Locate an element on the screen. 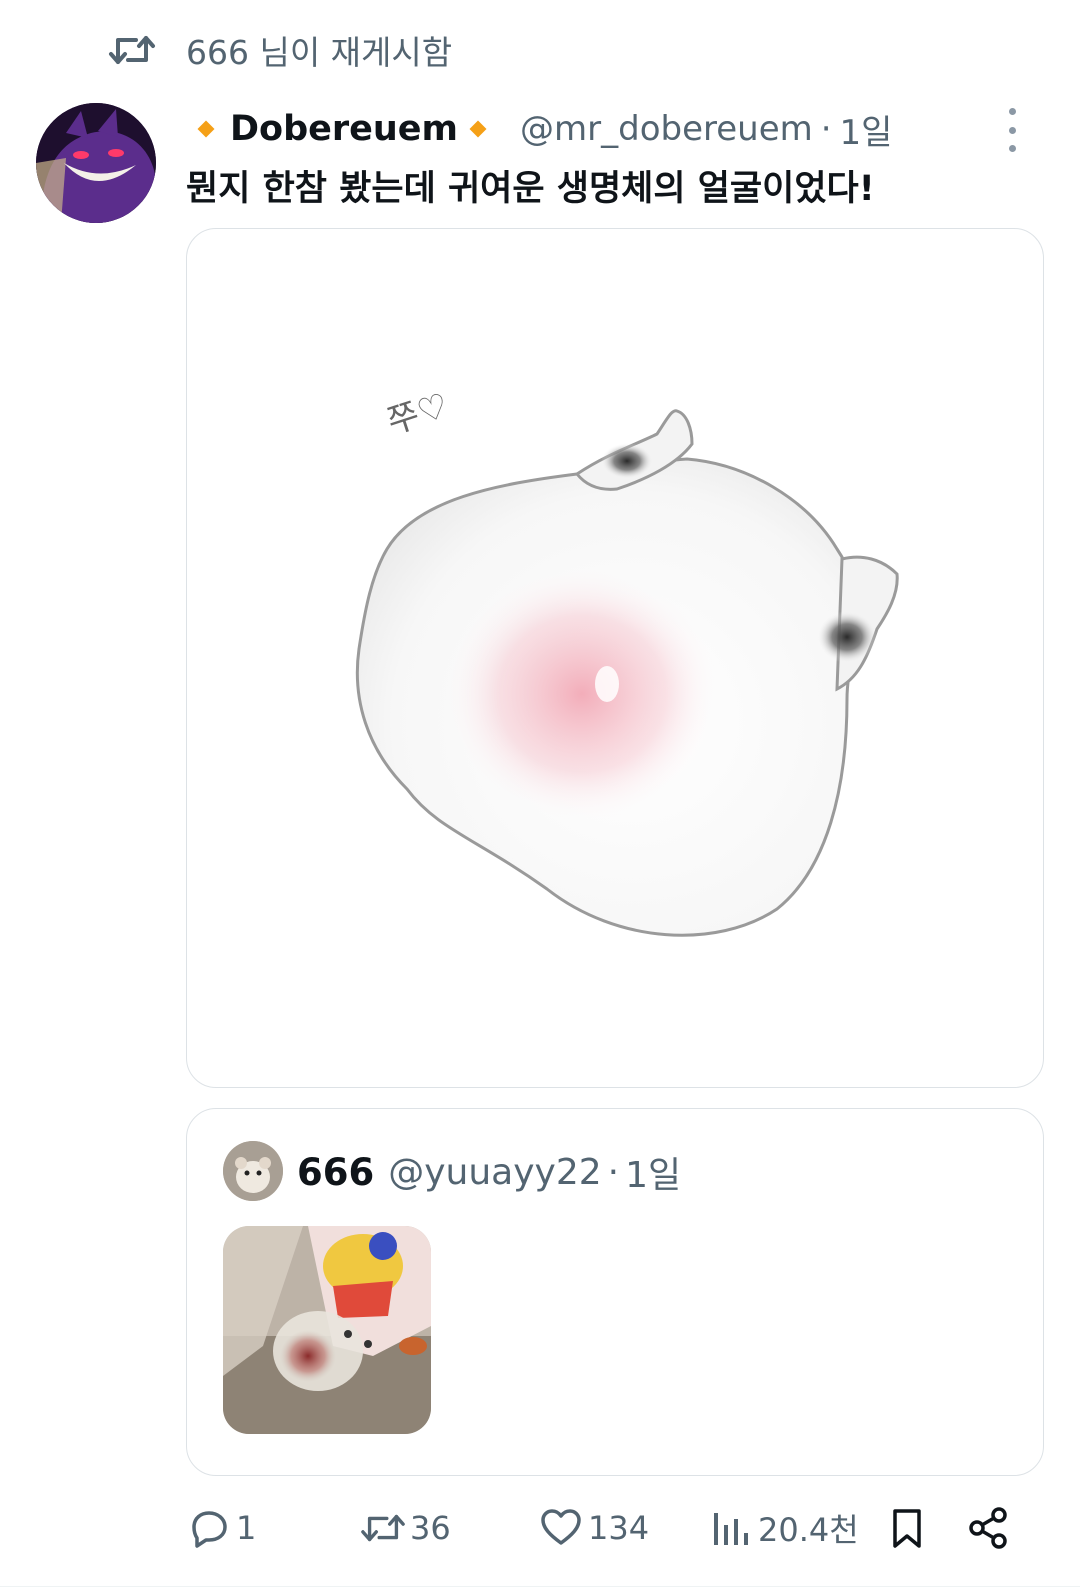 This screenshot has width=1080, height=1592. share-icon is located at coordinates (988, 1528).